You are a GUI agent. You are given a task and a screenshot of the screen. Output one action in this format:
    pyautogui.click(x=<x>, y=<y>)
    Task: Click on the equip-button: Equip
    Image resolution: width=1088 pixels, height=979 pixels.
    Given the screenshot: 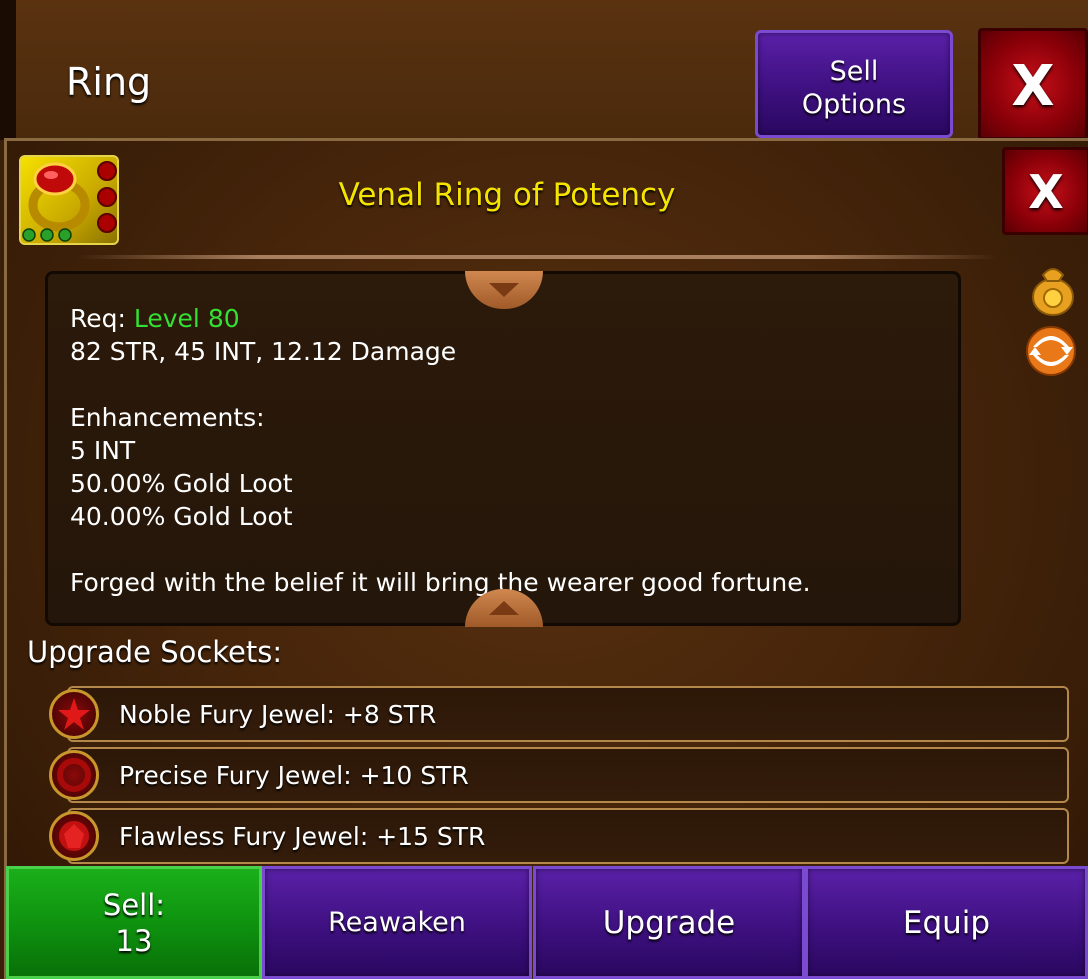 What is the action you would take?
    pyautogui.click(x=946, y=922)
    